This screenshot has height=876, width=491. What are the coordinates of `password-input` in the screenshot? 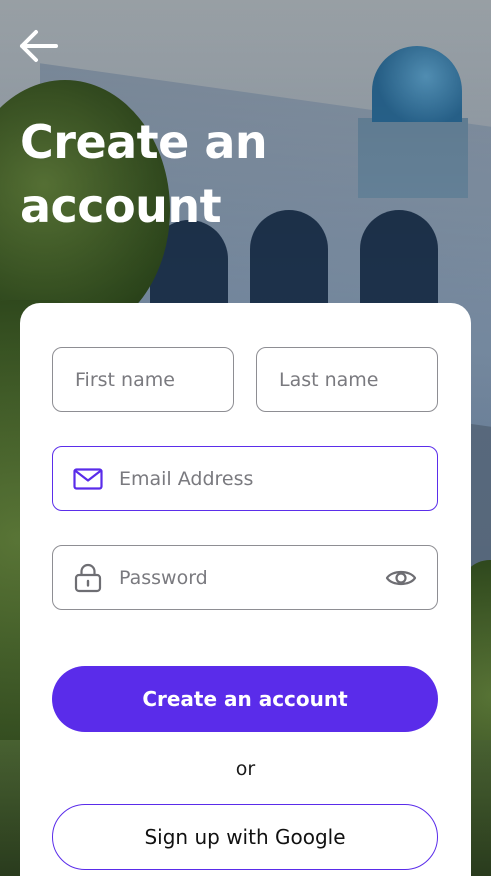 It's located at (252, 577).